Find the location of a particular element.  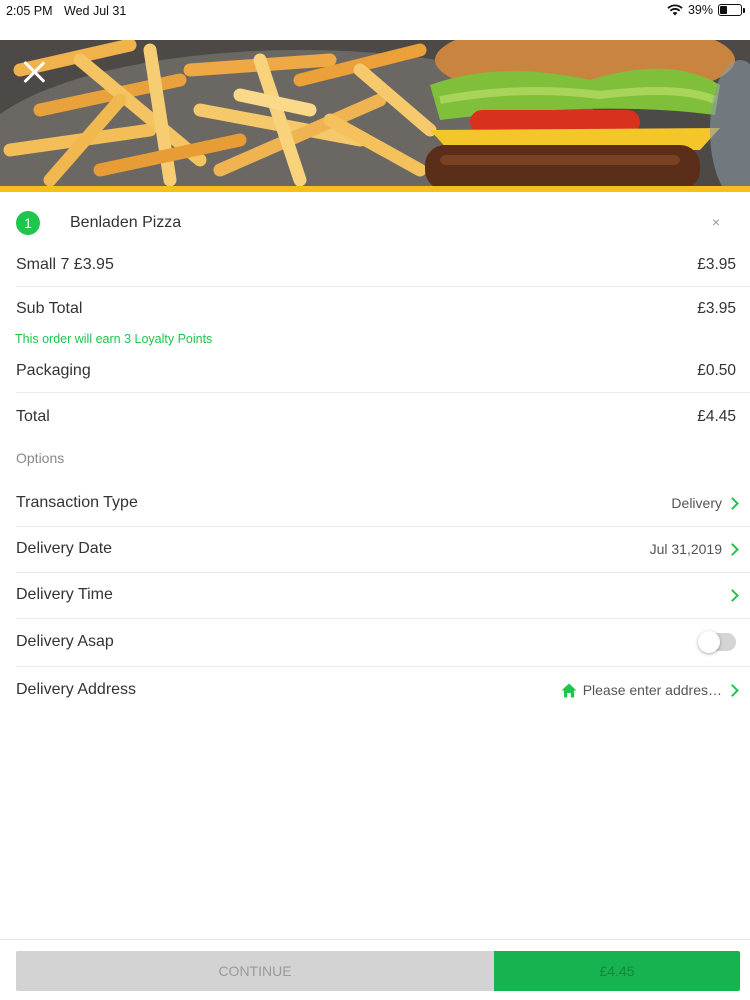

delivery-asap-label: Delivery Asap is located at coordinates (65, 641).